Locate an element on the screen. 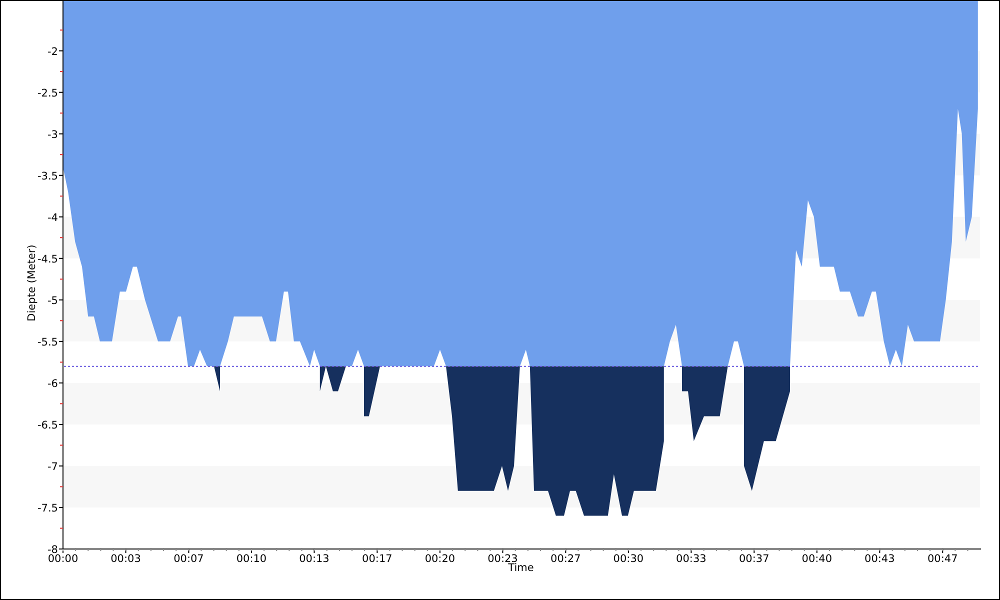  x-tick-label: 00:00 is located at coordinates (63, 559).